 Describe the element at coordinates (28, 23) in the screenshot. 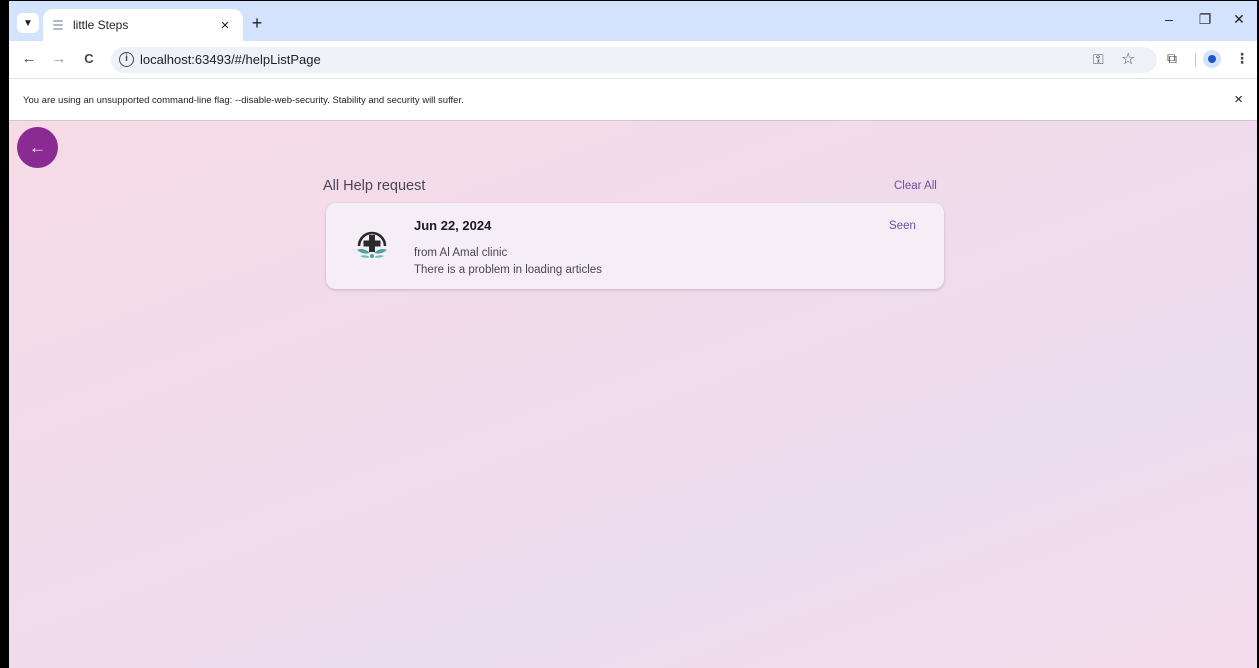

I see `tab-search-icon: ▼` at that location.